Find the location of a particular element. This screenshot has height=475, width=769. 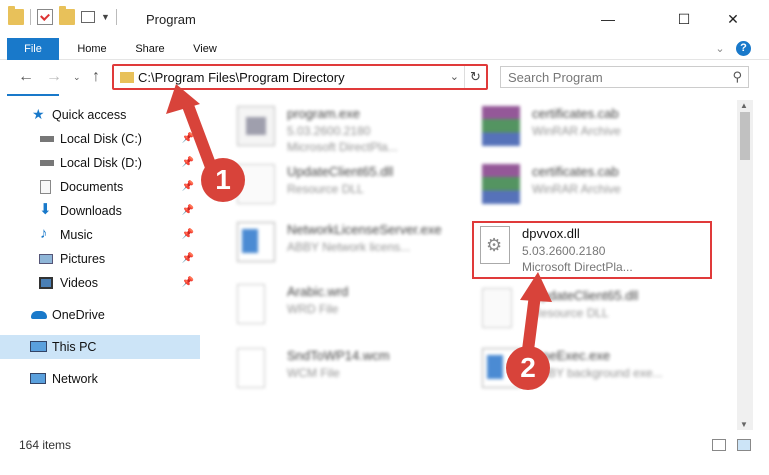

file-detail: Resource DLL is located at coordinates (570, 313).